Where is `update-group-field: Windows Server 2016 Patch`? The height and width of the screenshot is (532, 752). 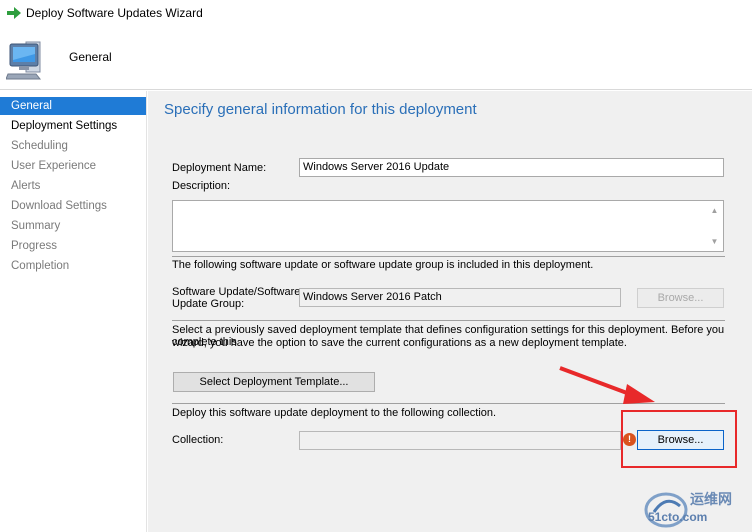
update-group-field: Windows Server 2016 Patch is located at coordinates (460, 297).